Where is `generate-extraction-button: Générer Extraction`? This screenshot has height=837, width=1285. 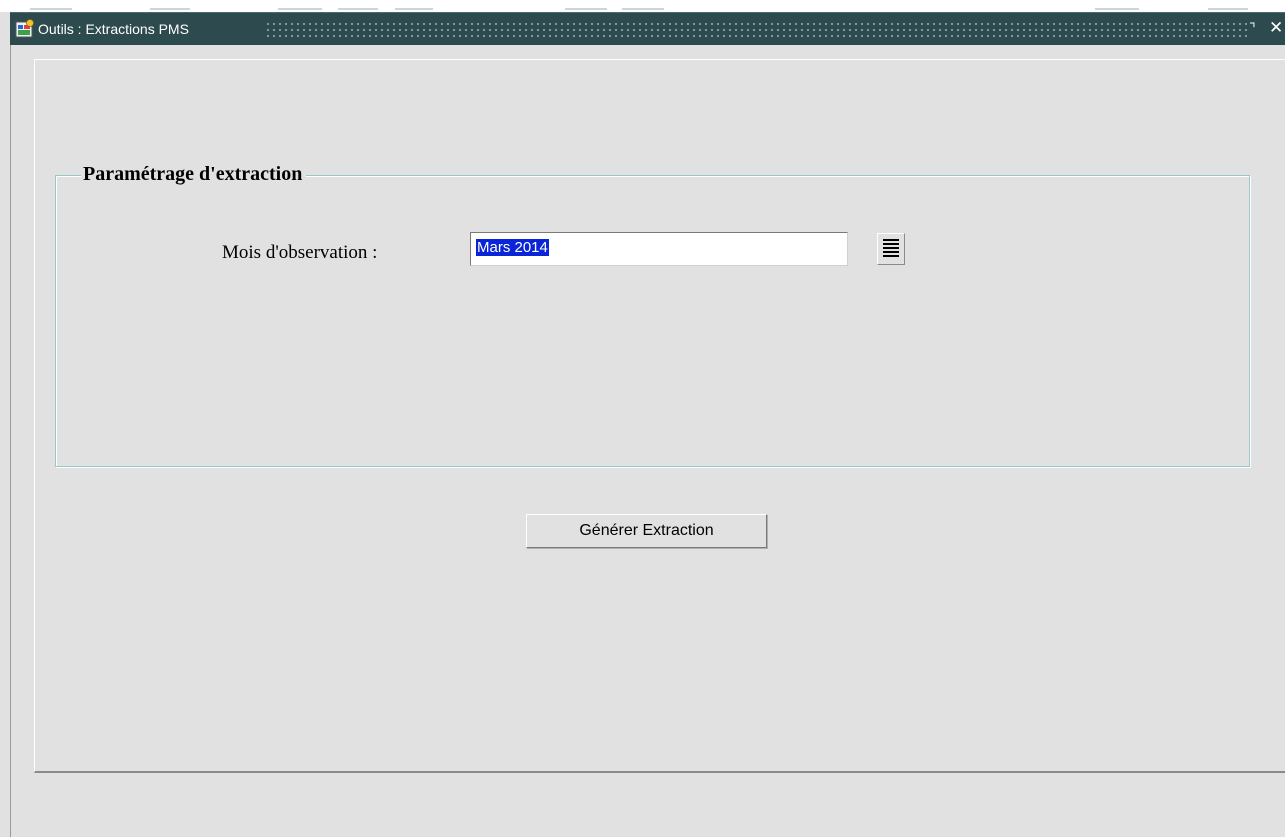
generate-extraction-button: Générer Extraction is located at coordinates (646, 531).